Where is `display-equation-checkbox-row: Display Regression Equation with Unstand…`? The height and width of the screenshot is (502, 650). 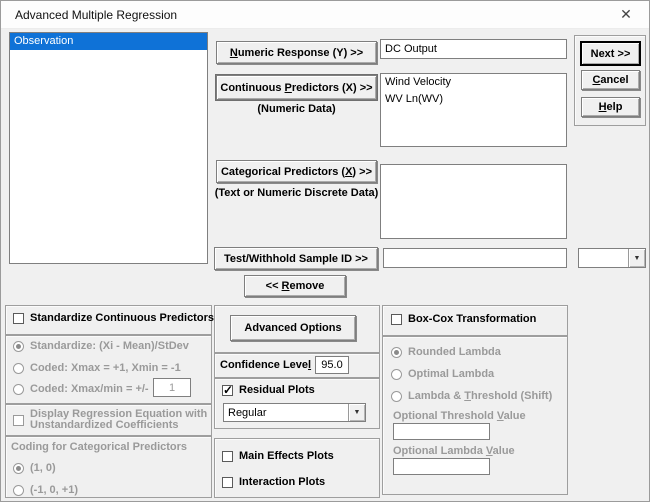
display-equation-checkbox-row: Display Regression Equation with Unstand… is located at coordinates (110, 420).